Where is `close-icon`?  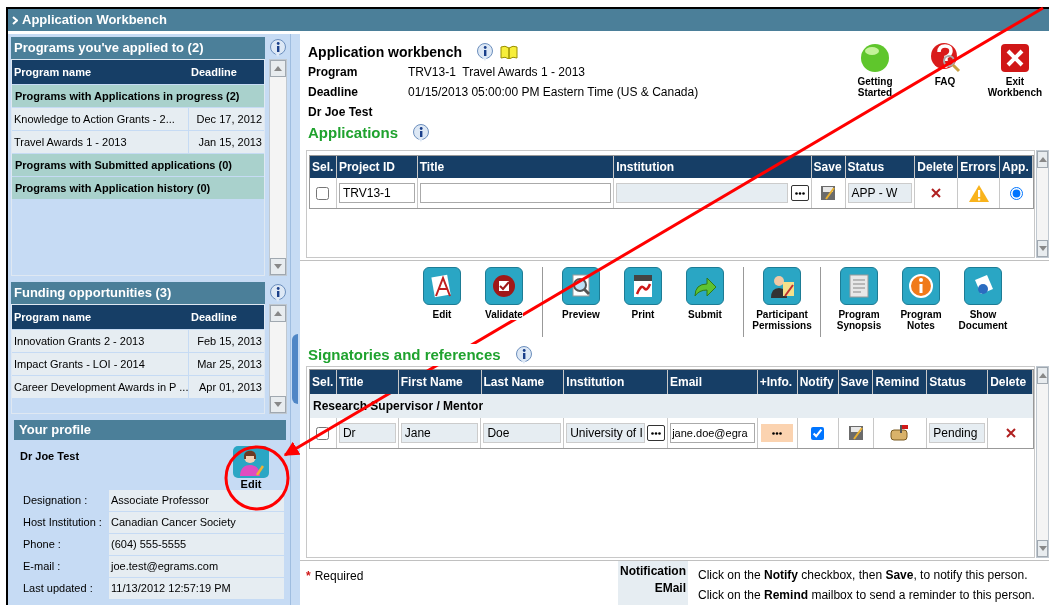 close-icon is located at coordinates (1015, 58).